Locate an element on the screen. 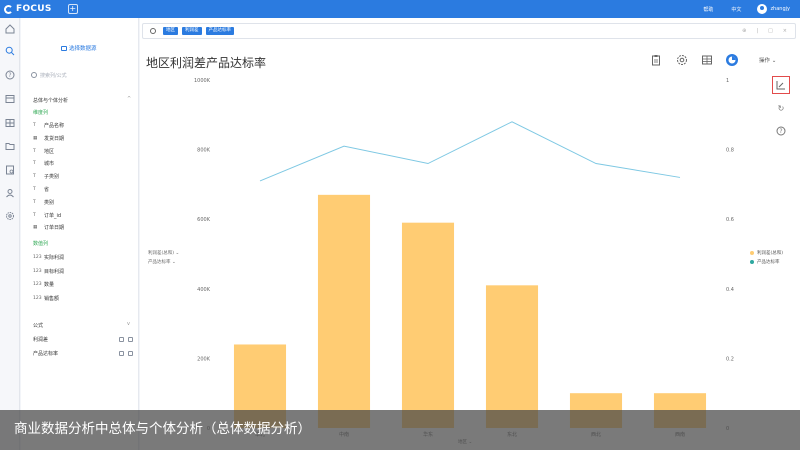  search-bar: 地区 利润差 产品达标率 ⊕ | □ × is located at coordinates (469, 31).